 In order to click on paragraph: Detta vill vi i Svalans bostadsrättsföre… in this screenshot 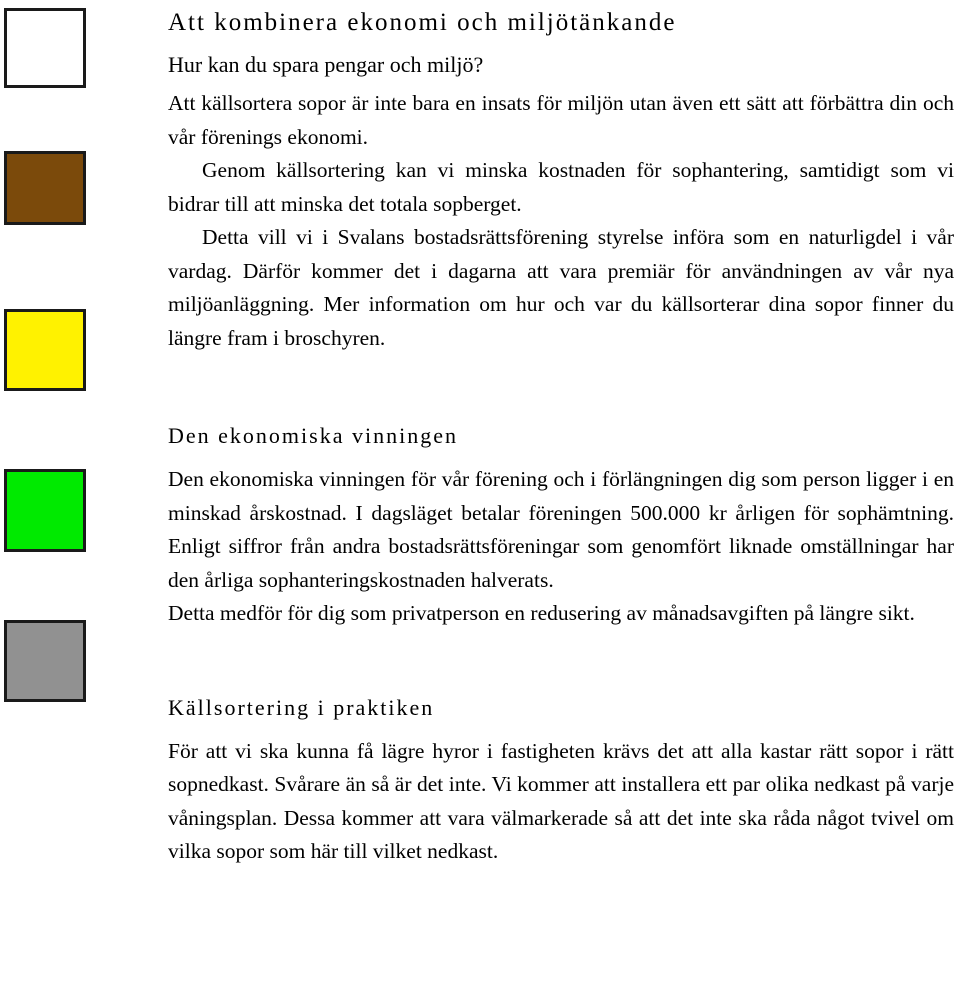, I will do `click(561, 287)`.